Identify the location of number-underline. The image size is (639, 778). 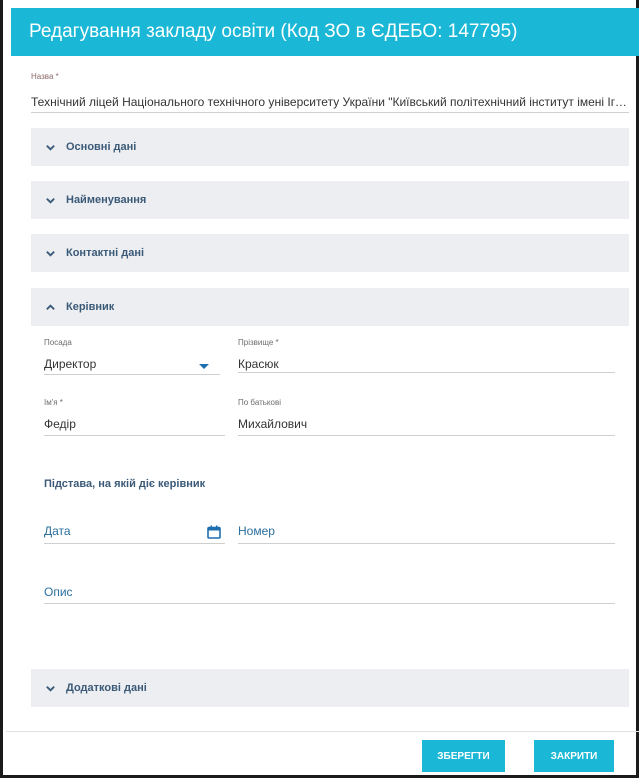
(426, 543).